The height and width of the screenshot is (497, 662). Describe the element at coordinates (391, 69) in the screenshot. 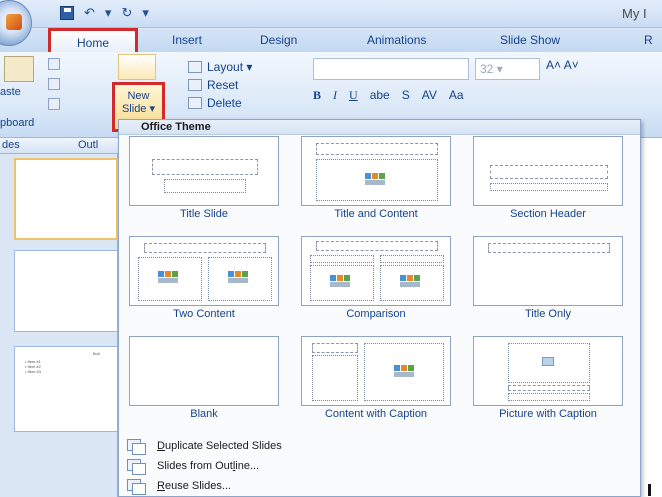

I see `font-name-field` at that location.